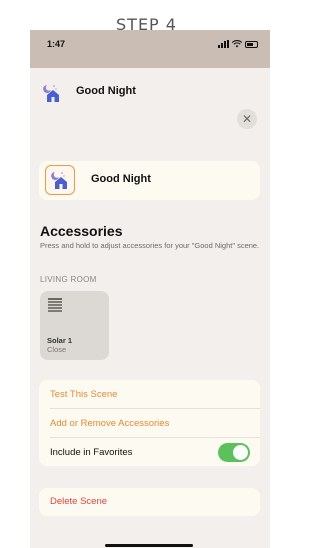 The height and width of the screenshot is (548, 320). I want to click on close-icon: ✕, so click(247, 119).